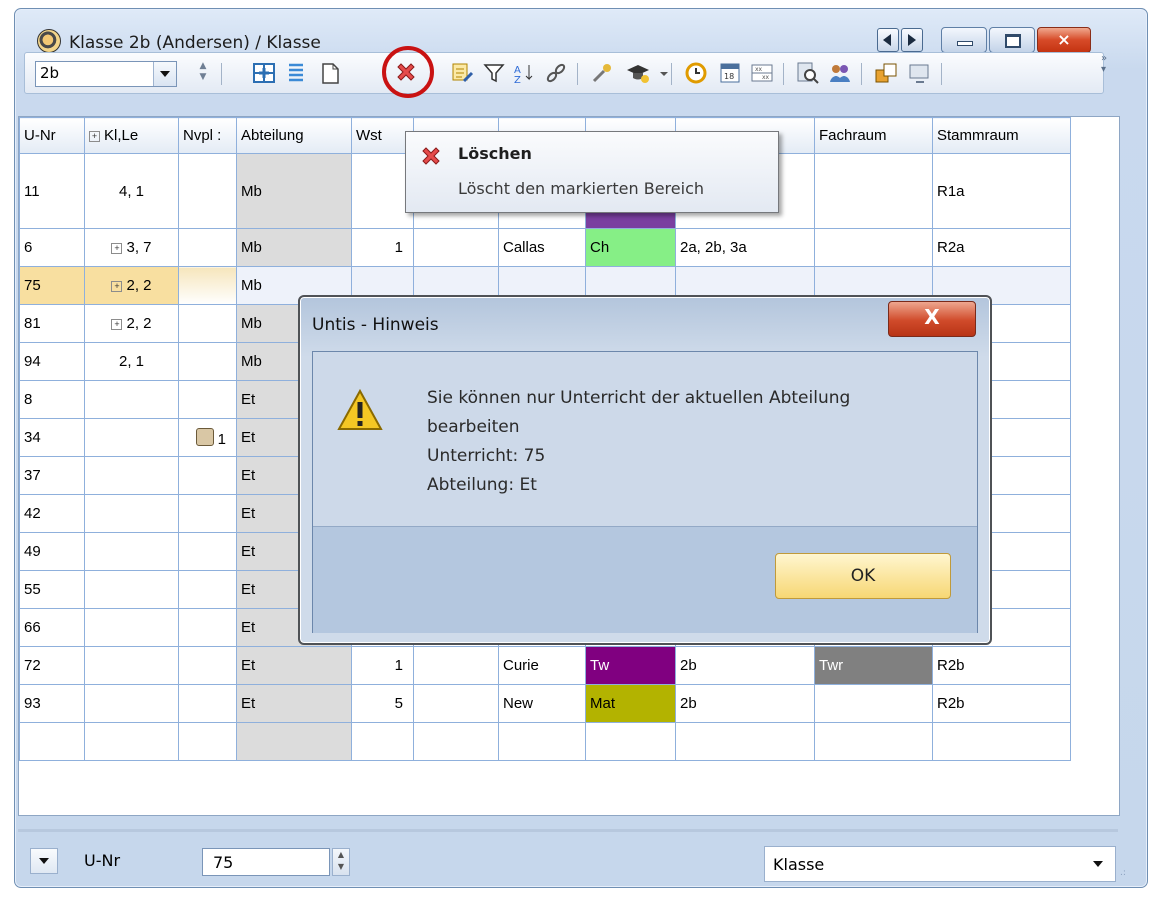 This screenshot has width=1158, height=909. What do you see at coordinates (52, 589) in the screenshot?
I see `cell-unr: 55` at bounding box center [52, 589].